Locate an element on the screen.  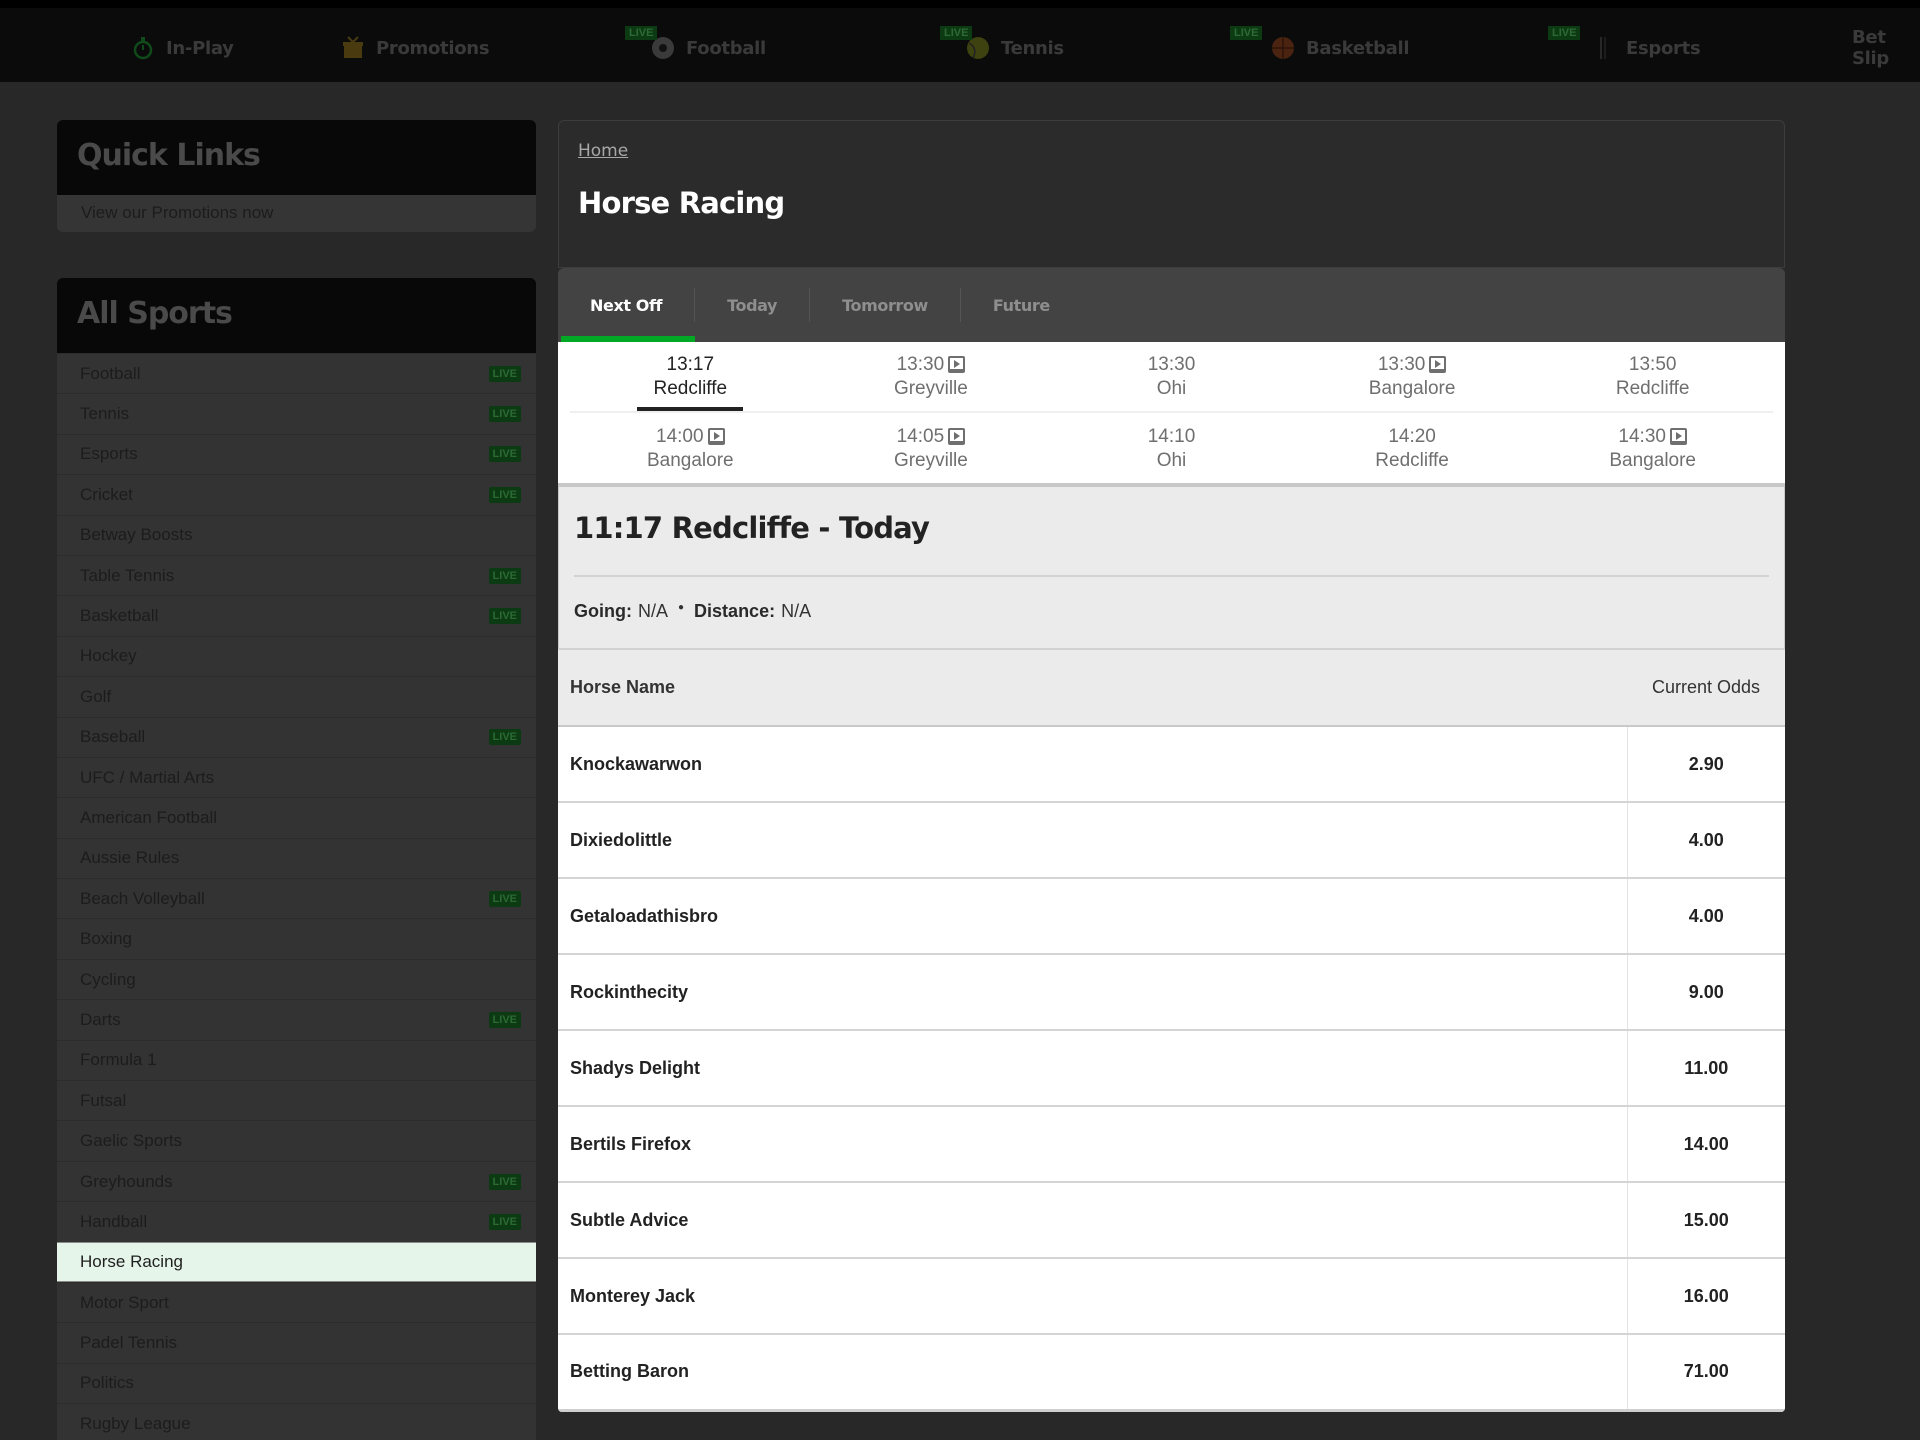
tab-next-off: Next Off is located at coordinates (627, 305).